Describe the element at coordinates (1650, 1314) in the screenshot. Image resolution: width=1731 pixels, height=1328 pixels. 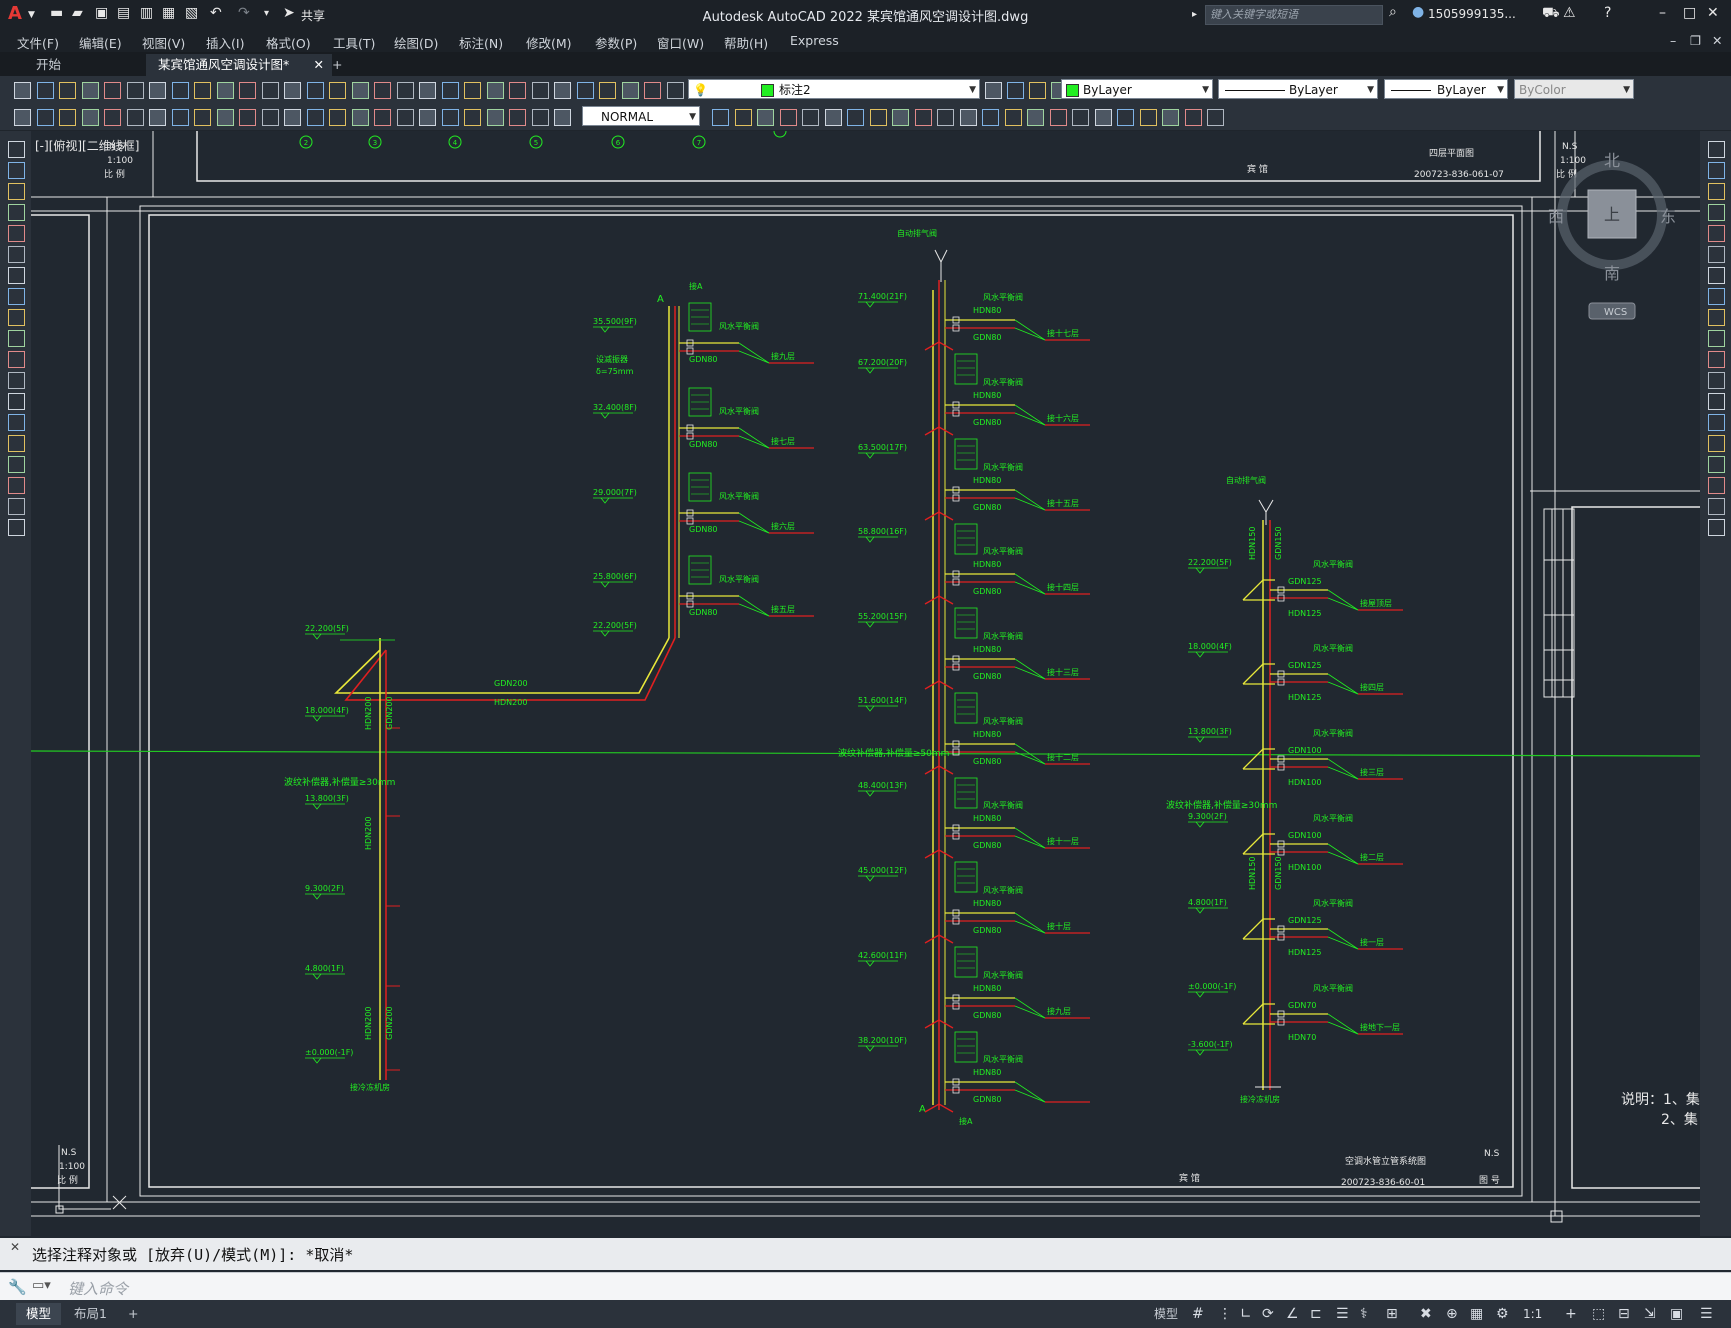
I see `status-toggle-16-icon: ⇲` at that location.